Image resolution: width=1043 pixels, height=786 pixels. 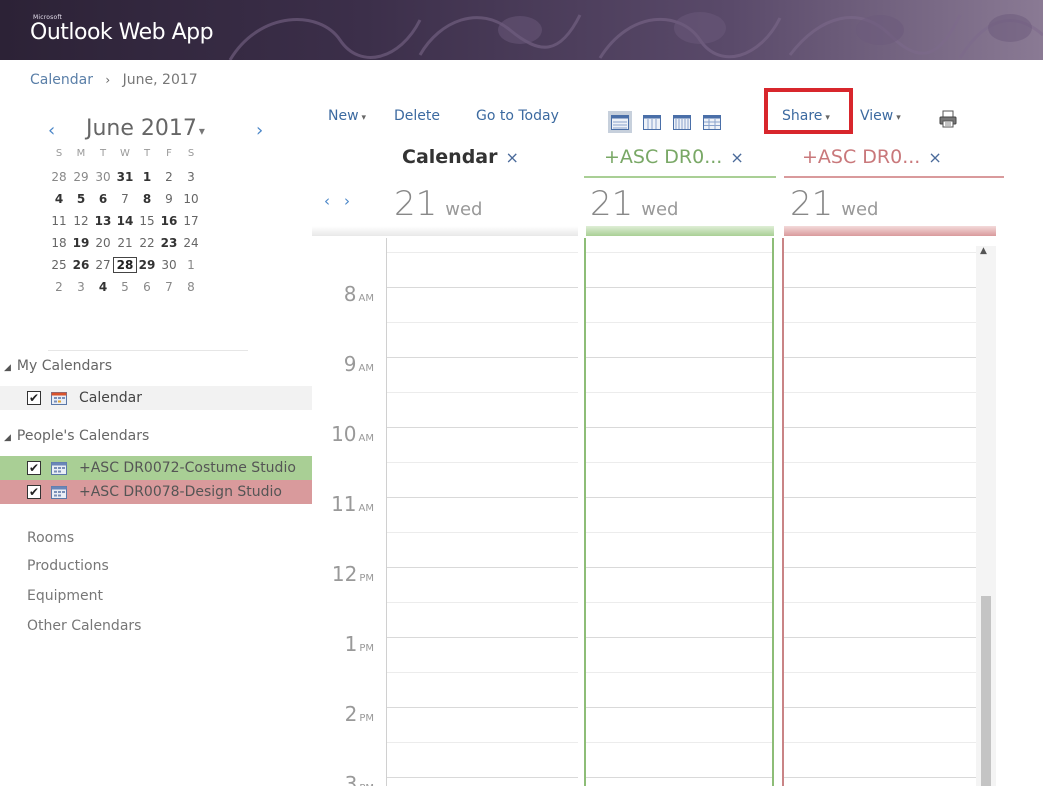 What do you see at coordinates (156, 492) in the screenshot?
I see `calendar-item-design-studio: ✔ +ASC DR0078-Design Studio` at bounding box center [156, 492].